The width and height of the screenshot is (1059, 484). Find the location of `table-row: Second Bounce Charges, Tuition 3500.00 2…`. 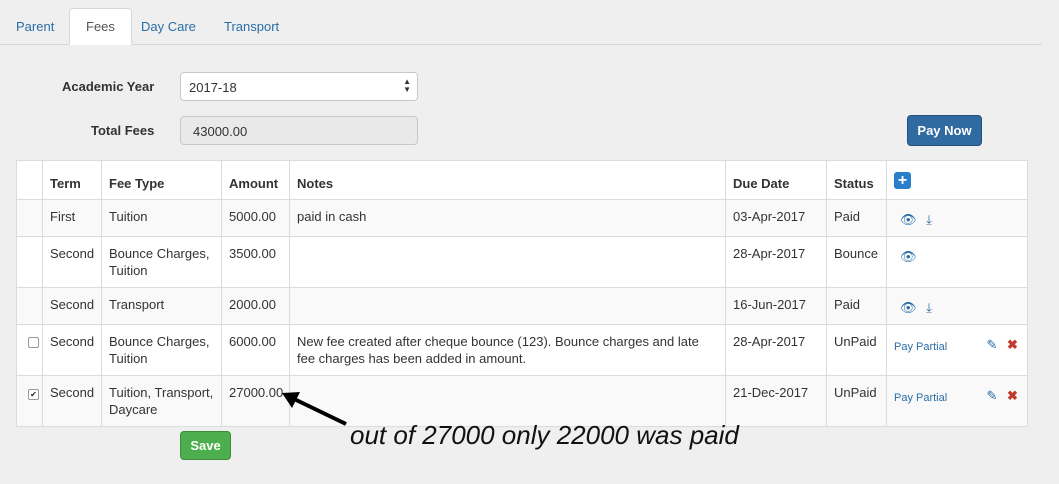

table-row: Second Bounce Charges, Tuition 3500.00 2… is located at coordinates (522, 262).